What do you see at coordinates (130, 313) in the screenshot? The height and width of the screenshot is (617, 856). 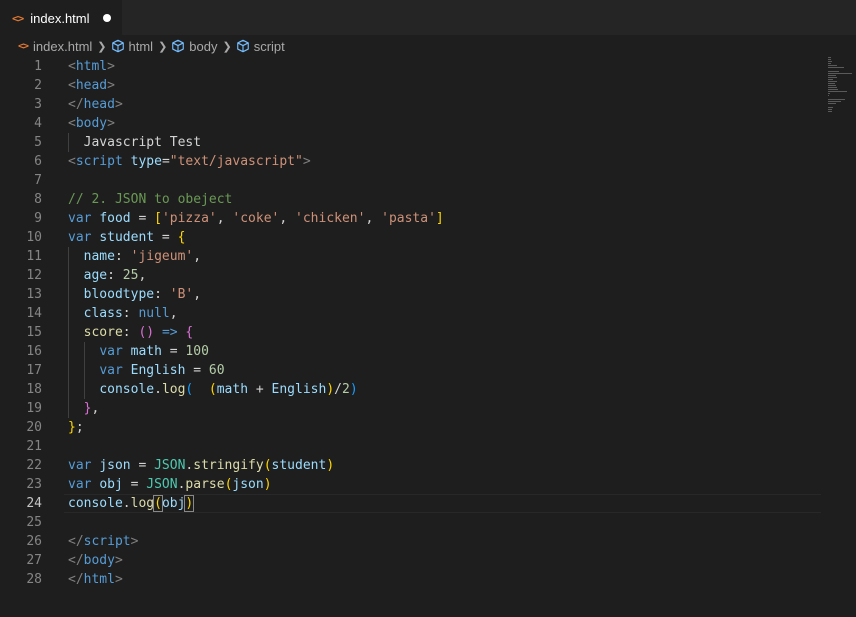 I see `code-token: :` at bounding box center [130, 313].